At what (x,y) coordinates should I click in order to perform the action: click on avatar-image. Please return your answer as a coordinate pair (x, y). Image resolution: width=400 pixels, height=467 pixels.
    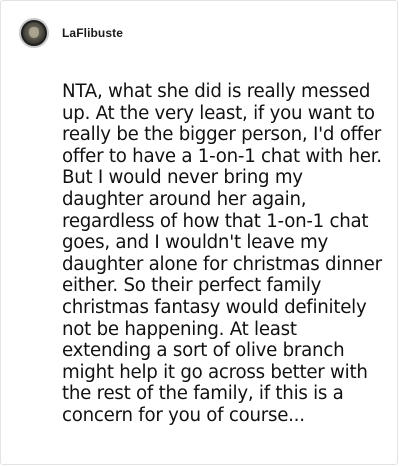
    Looking at the image, I should click on (34, 33).